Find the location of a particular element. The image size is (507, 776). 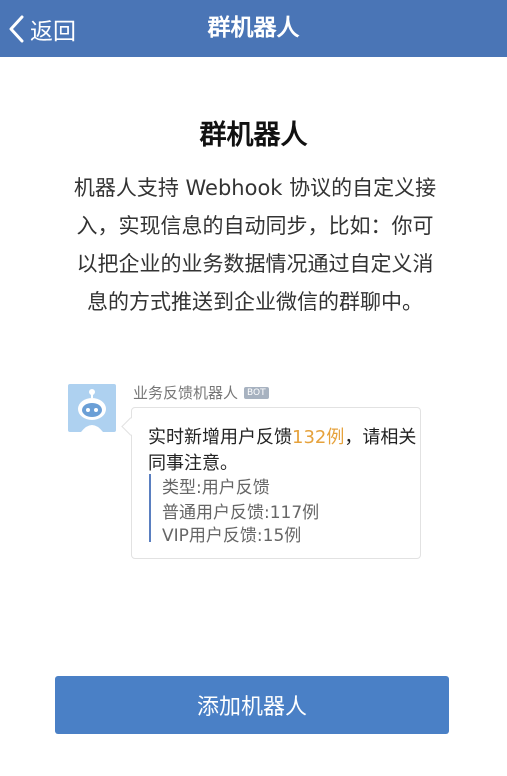

quote-line: VIP用户反馈:15例 is located at coordinates (232, 536).